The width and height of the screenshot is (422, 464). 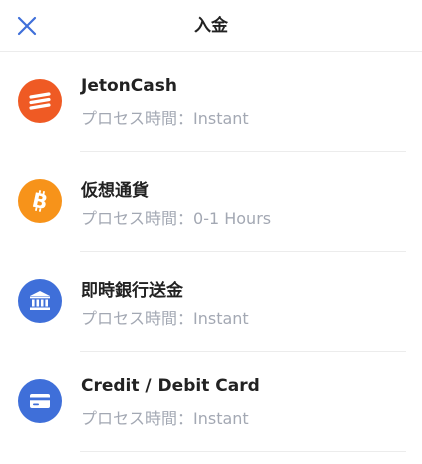 I want to click on method-name: 仮想通貨, so click(x=115, y=191).